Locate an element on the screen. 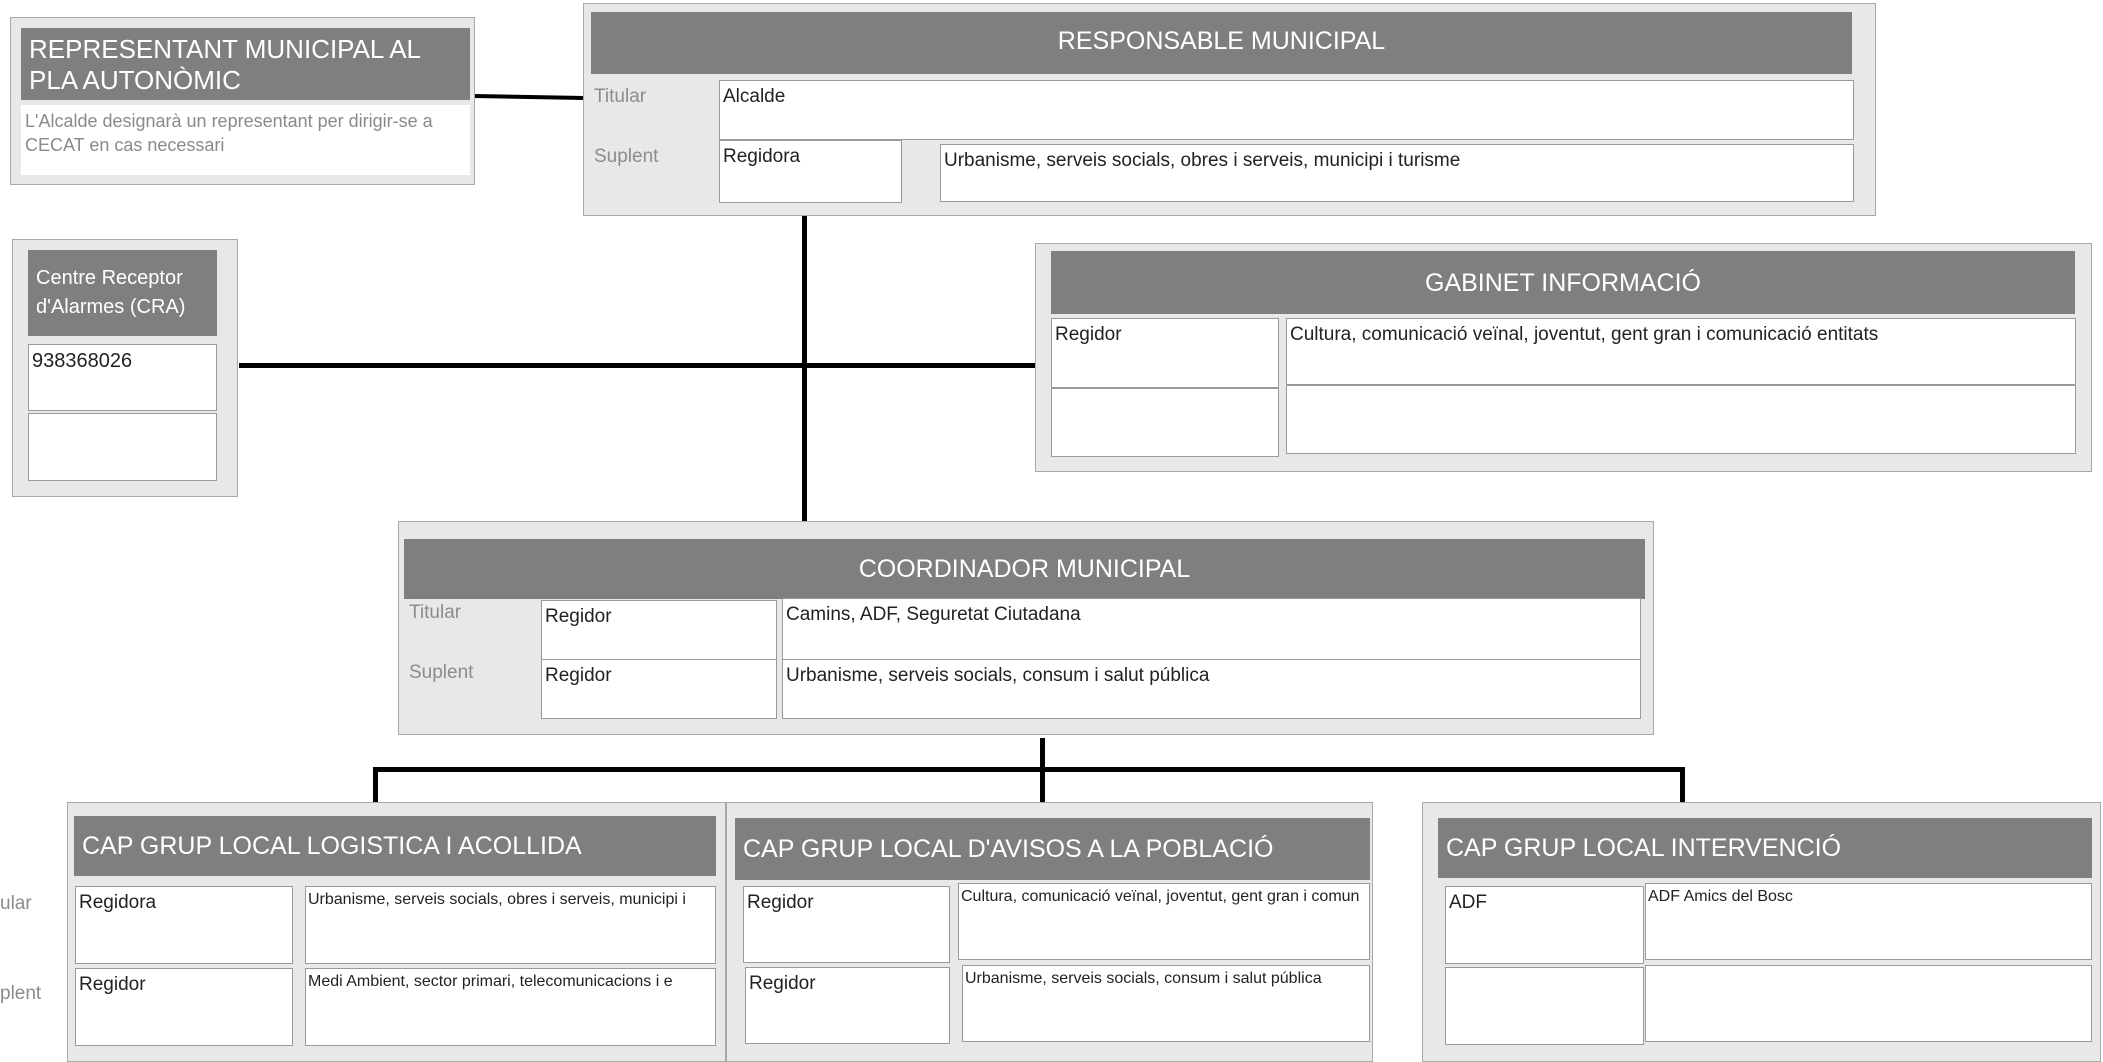  intervencio-title: CAP GRUP LOCAL INTERVENCIÓ is located at coordinates (1765, 848).